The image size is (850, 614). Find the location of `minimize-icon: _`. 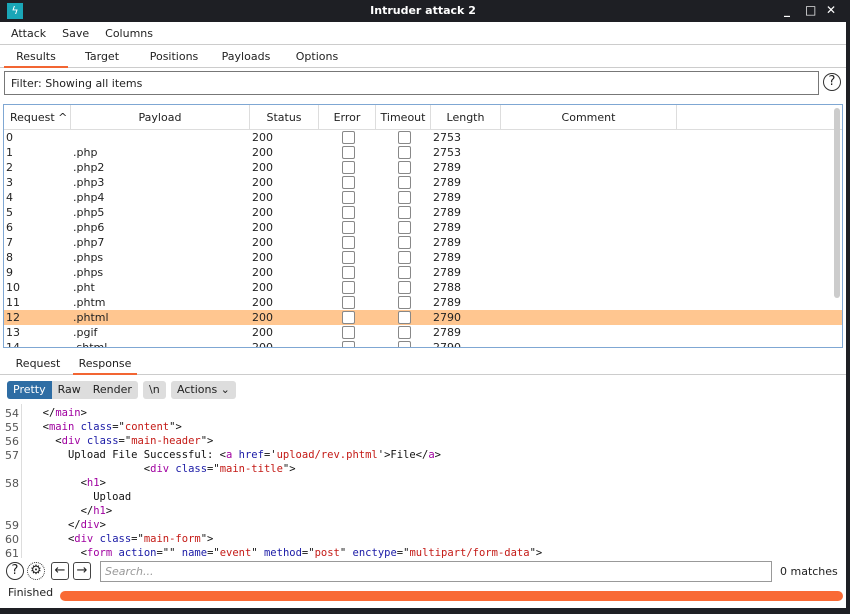

minimize-icon: _ is located at coordinates (787, 10).